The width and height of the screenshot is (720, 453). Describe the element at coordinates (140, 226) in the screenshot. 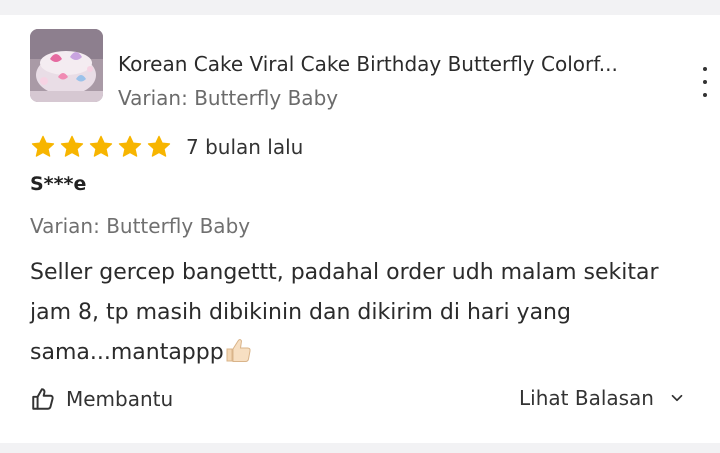

I see `review-variant: Varian: Butterfly Baby` at that location.